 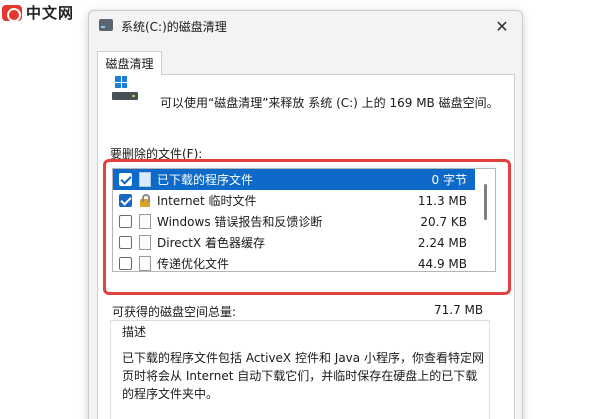 I want to click on file-size: 44.9 MB, so click(x=442, y=263).